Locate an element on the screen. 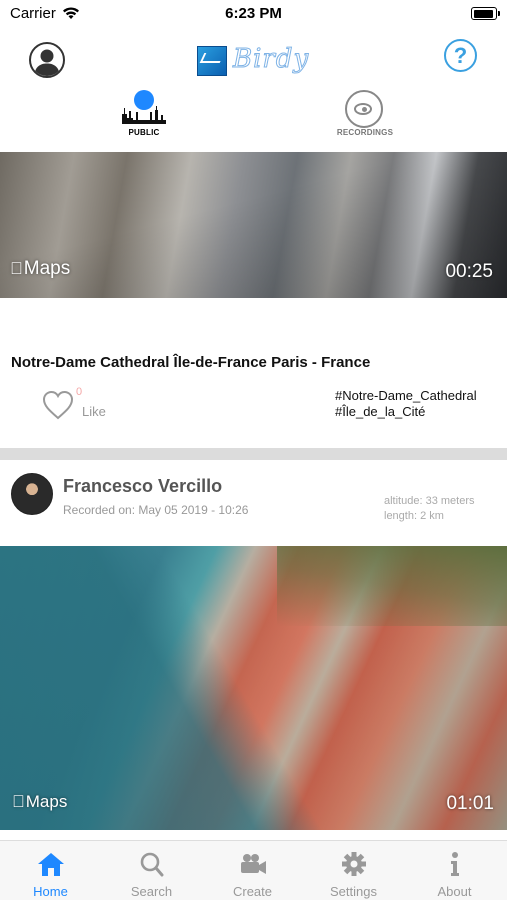  altitude-text: altitude: 33 meters is located at coordinates (429, 501).